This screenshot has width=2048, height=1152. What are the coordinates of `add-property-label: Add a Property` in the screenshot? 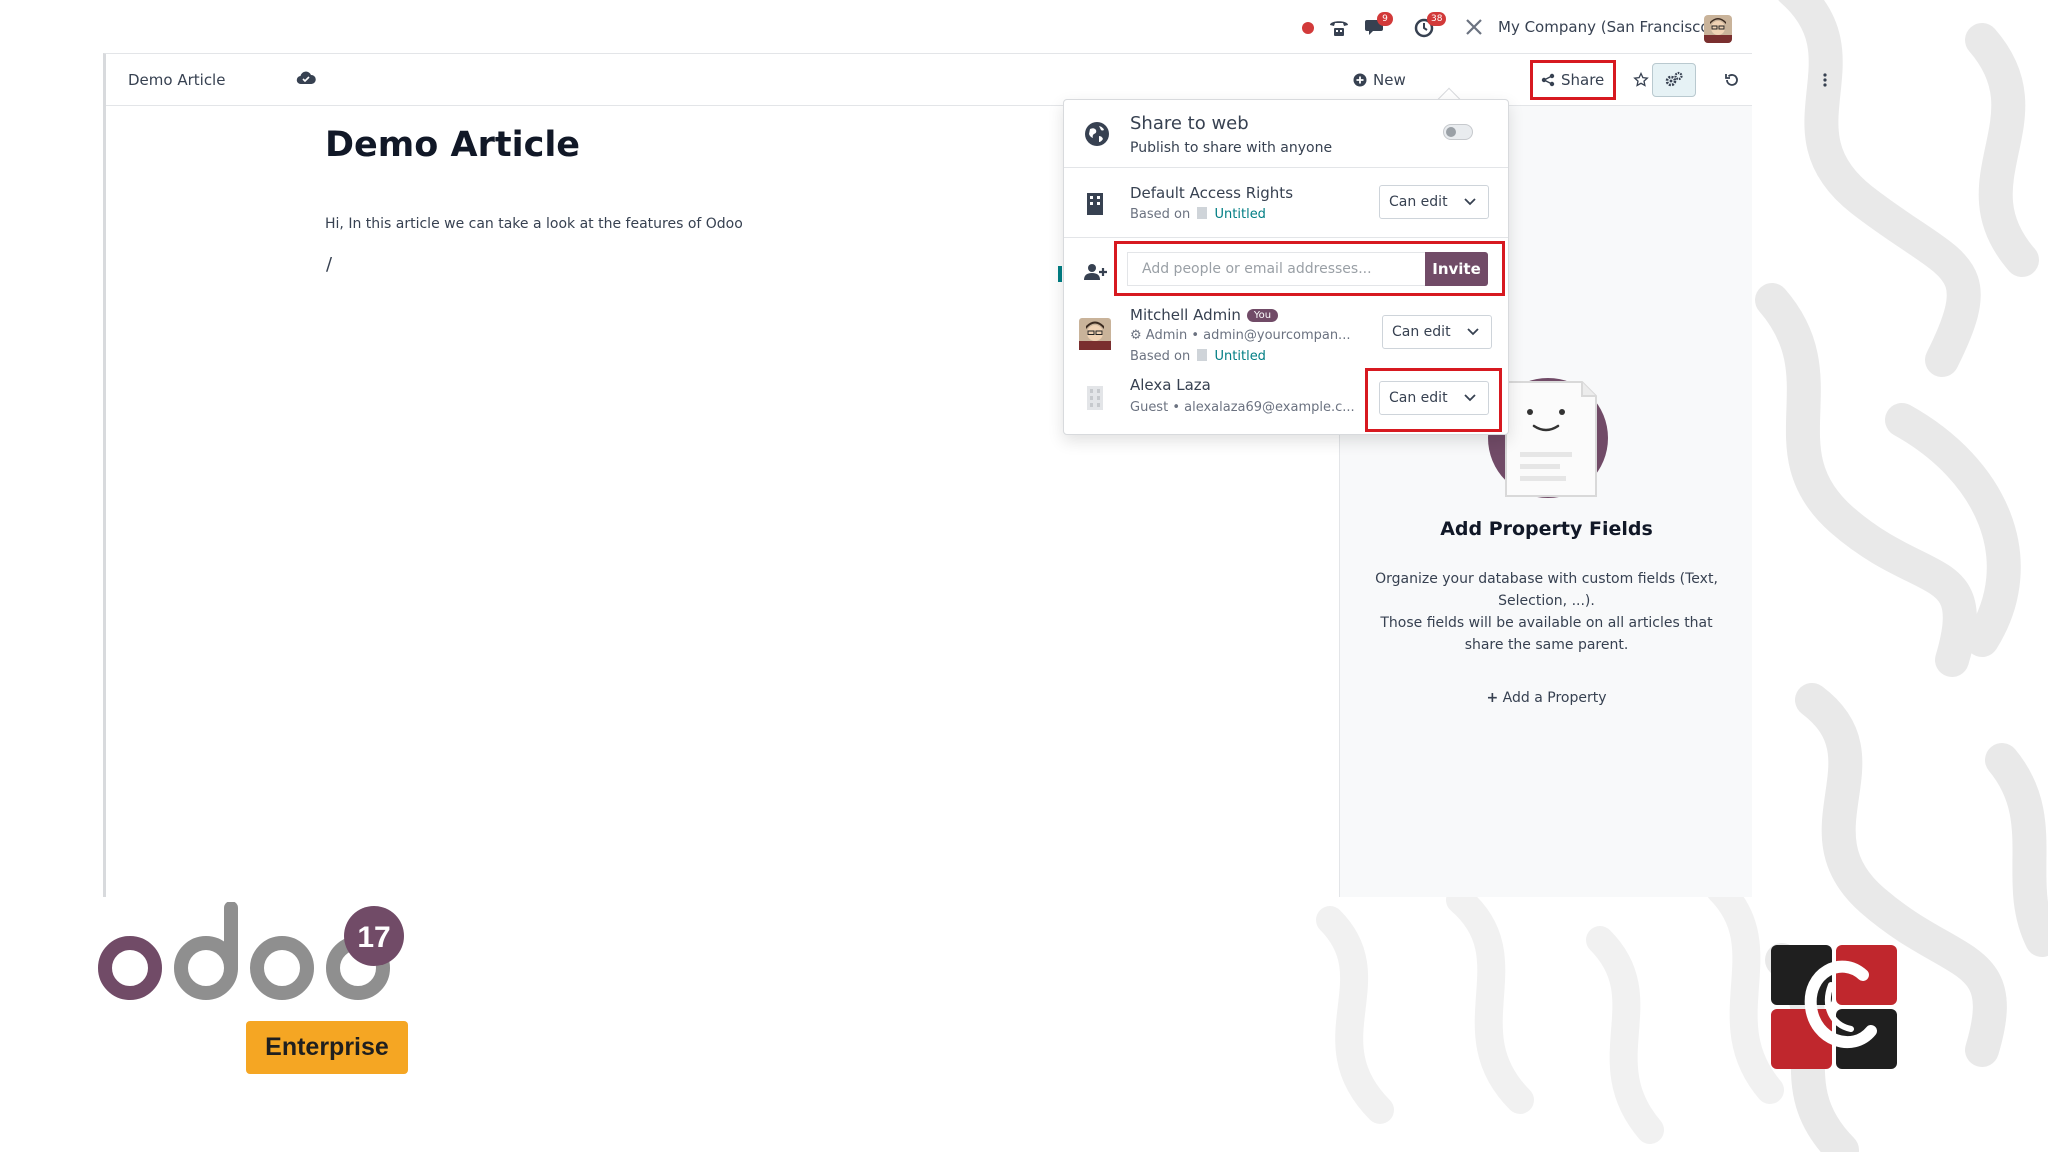 It's located at (1554, 698).